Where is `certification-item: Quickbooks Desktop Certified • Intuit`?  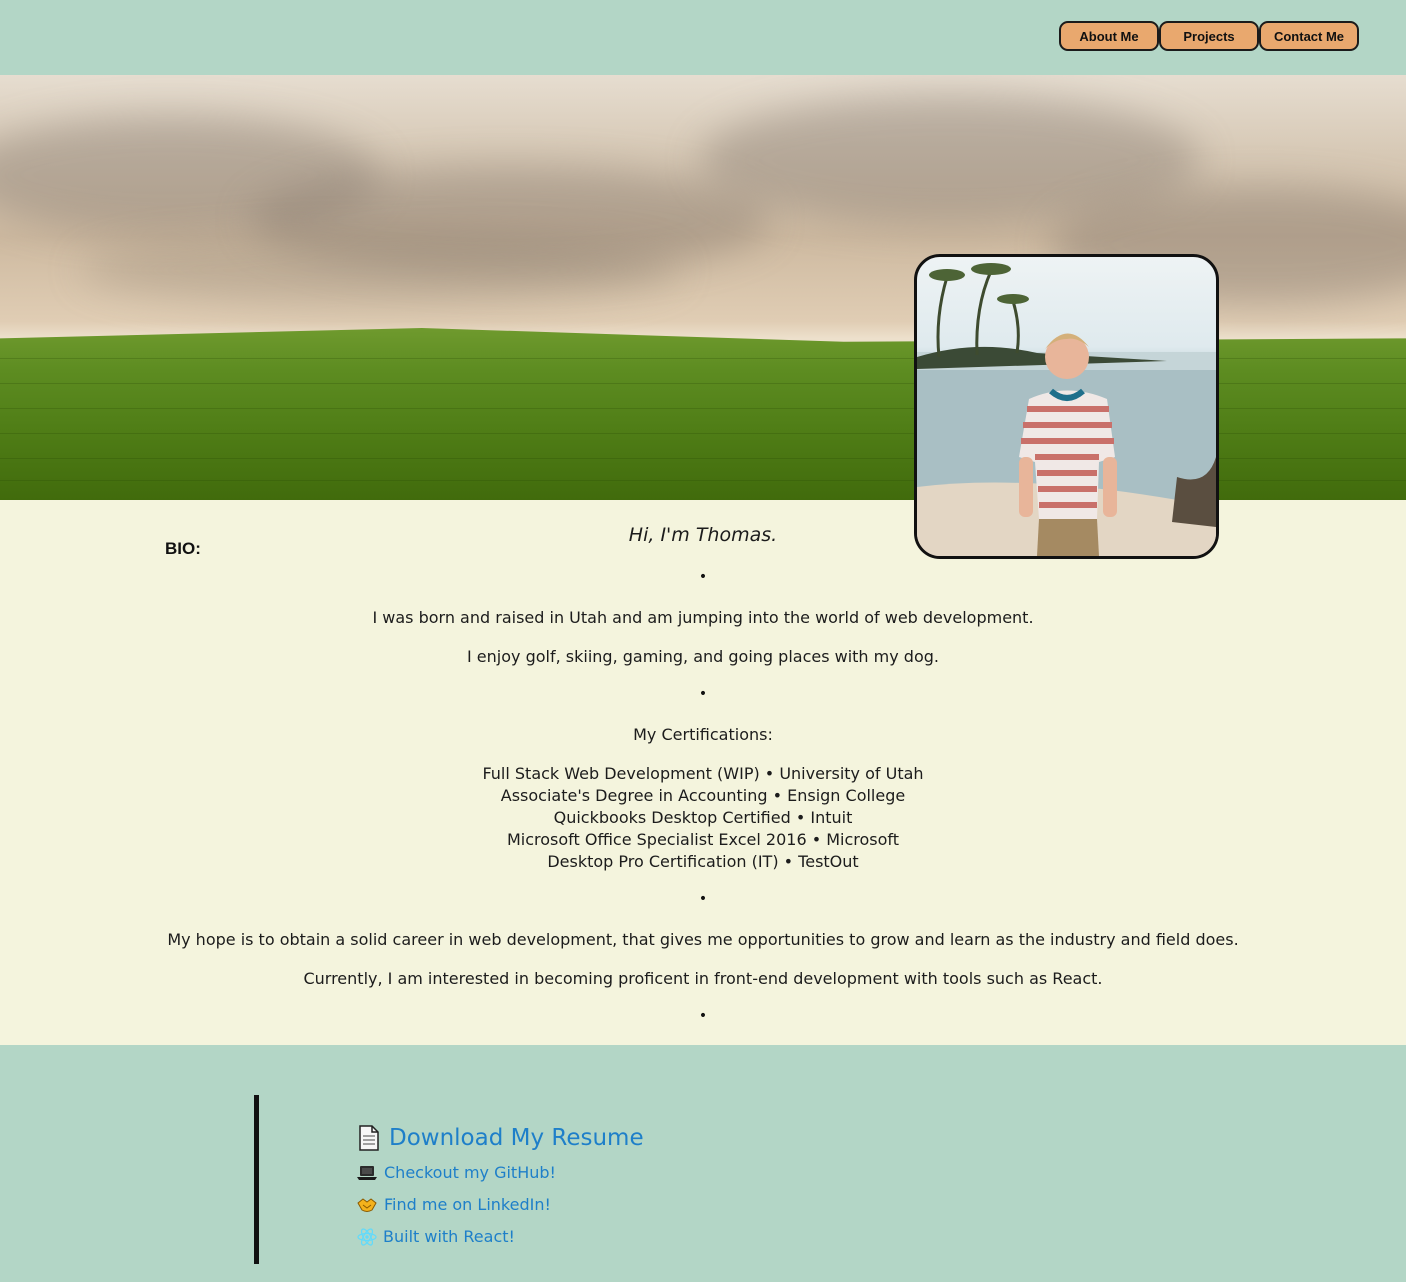
certification-item: Quickbooks Desktop Certified • Intuit is located at coordinates (703, 817).